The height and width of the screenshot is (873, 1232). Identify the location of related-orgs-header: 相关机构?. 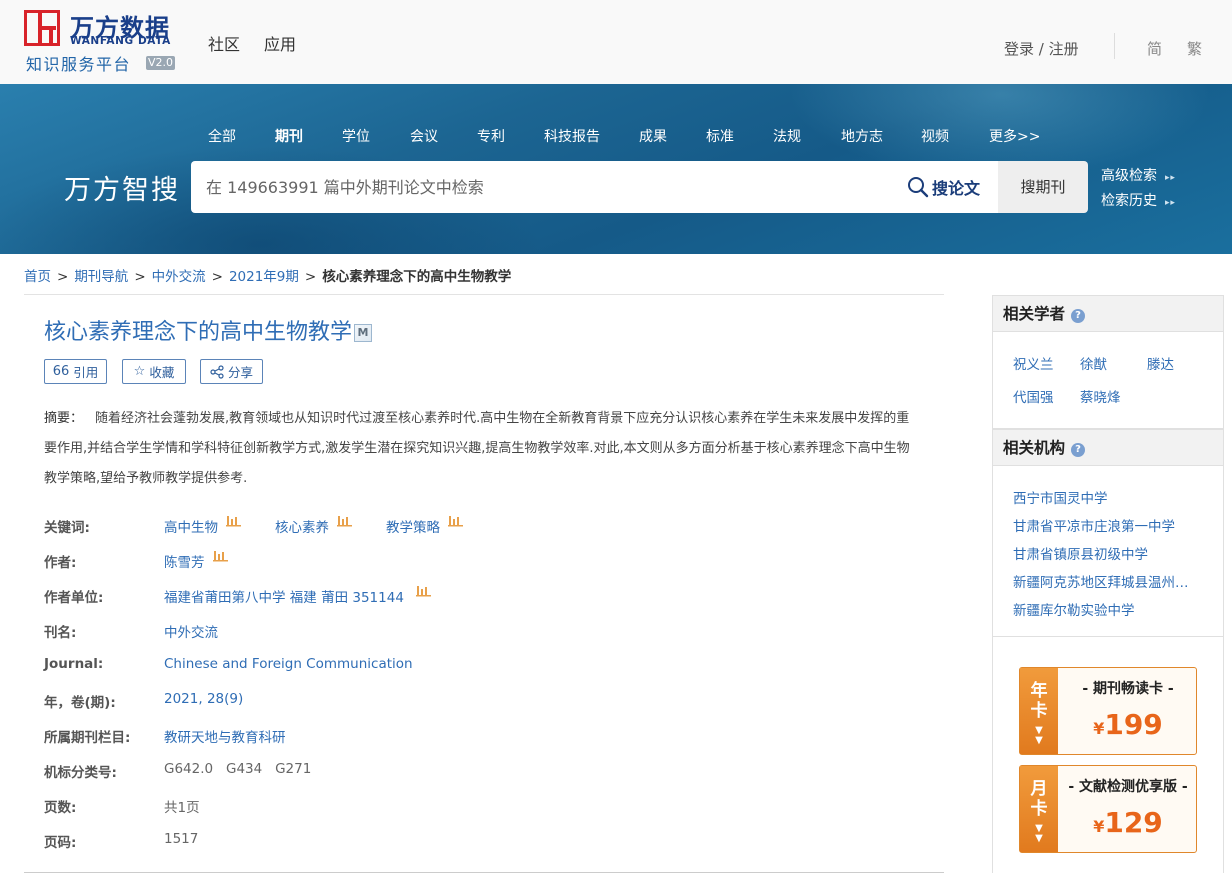
(1108, 448).